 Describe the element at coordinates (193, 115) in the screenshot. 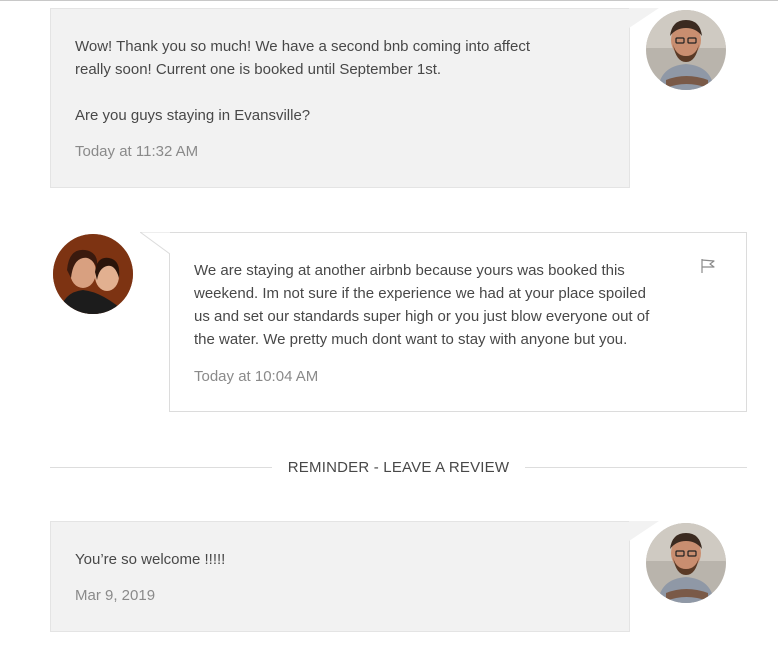

I see `message-text: Are you guys staying in Evansville?` at that location.